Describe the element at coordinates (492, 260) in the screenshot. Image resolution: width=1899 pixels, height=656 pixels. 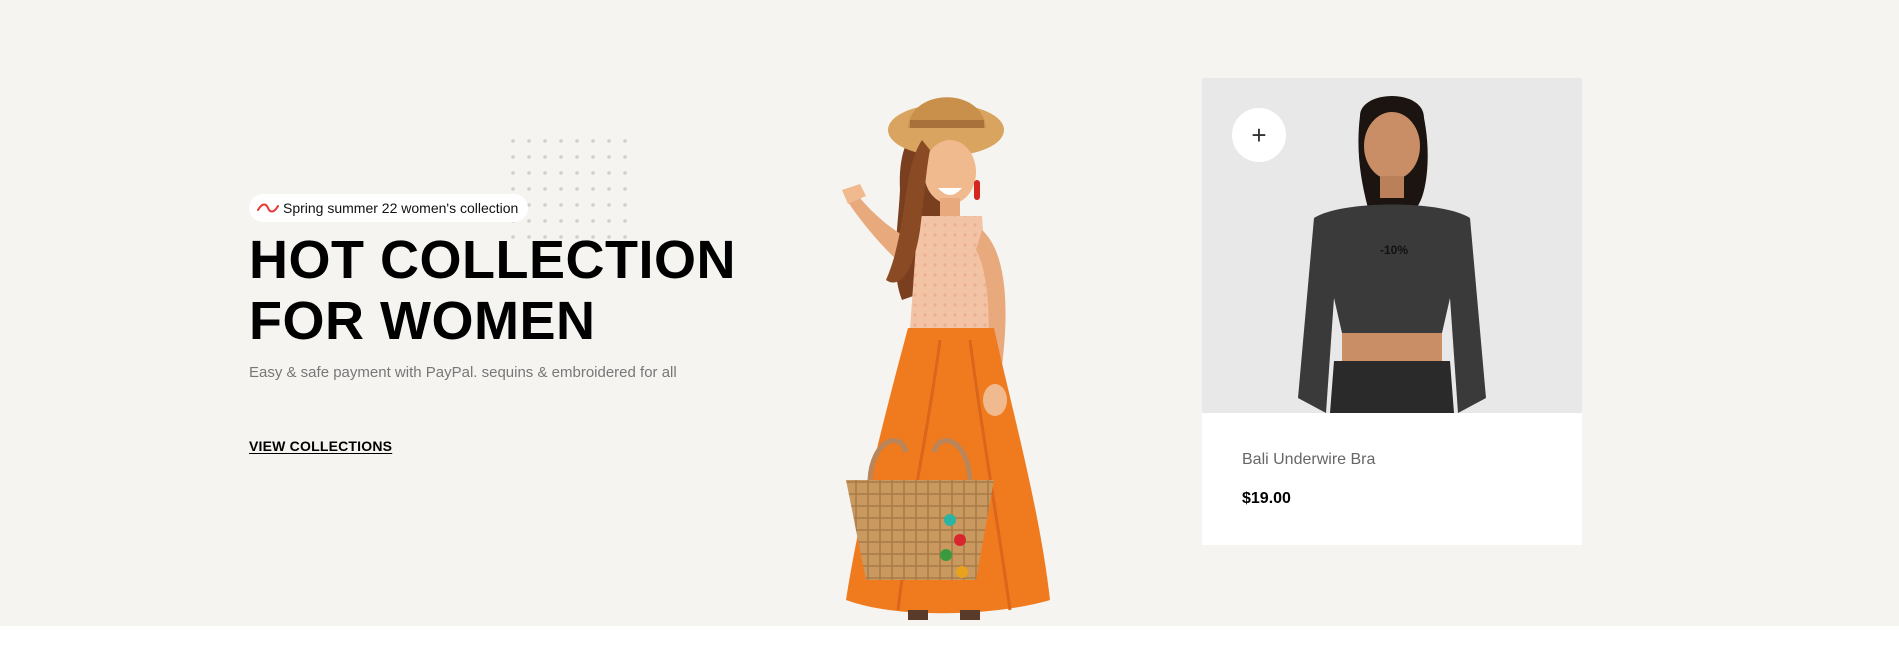
I see `headline-line-1: HOT COLLECTION` at that location.